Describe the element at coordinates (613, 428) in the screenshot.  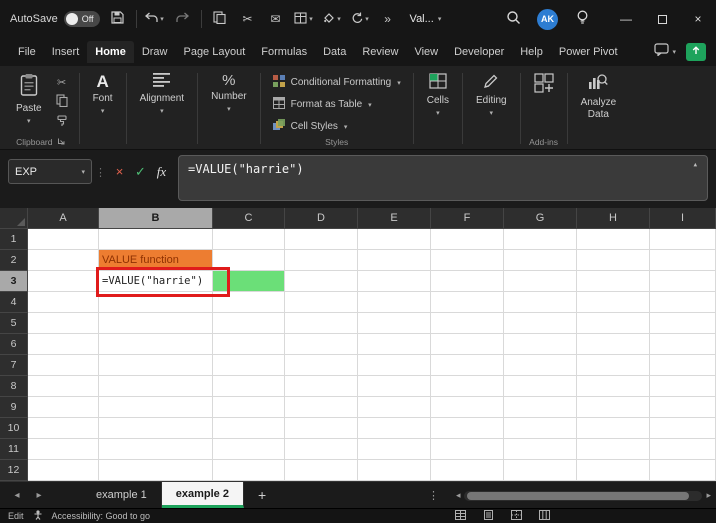
I see `cell-H10` at that location.